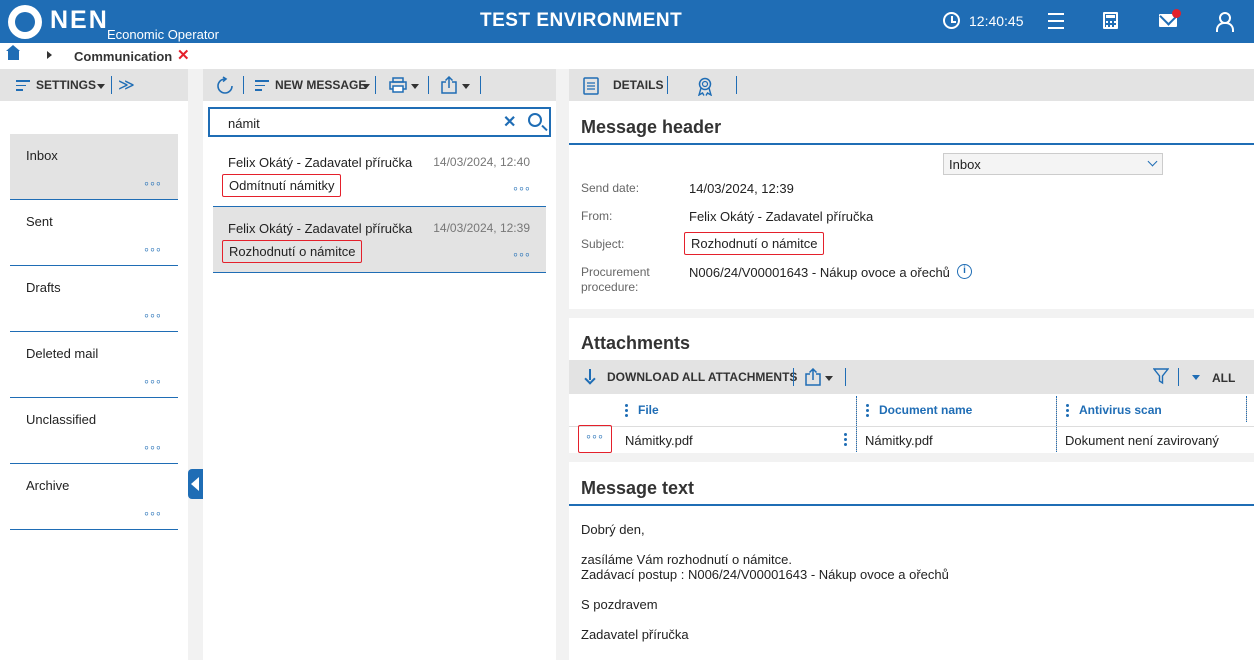 The width and height of the screenshot is (1254, 660). What do you see at coordinates (648, 410) in the screenshot?
I see `column-header-file: File` at bounding box center [648, 410].